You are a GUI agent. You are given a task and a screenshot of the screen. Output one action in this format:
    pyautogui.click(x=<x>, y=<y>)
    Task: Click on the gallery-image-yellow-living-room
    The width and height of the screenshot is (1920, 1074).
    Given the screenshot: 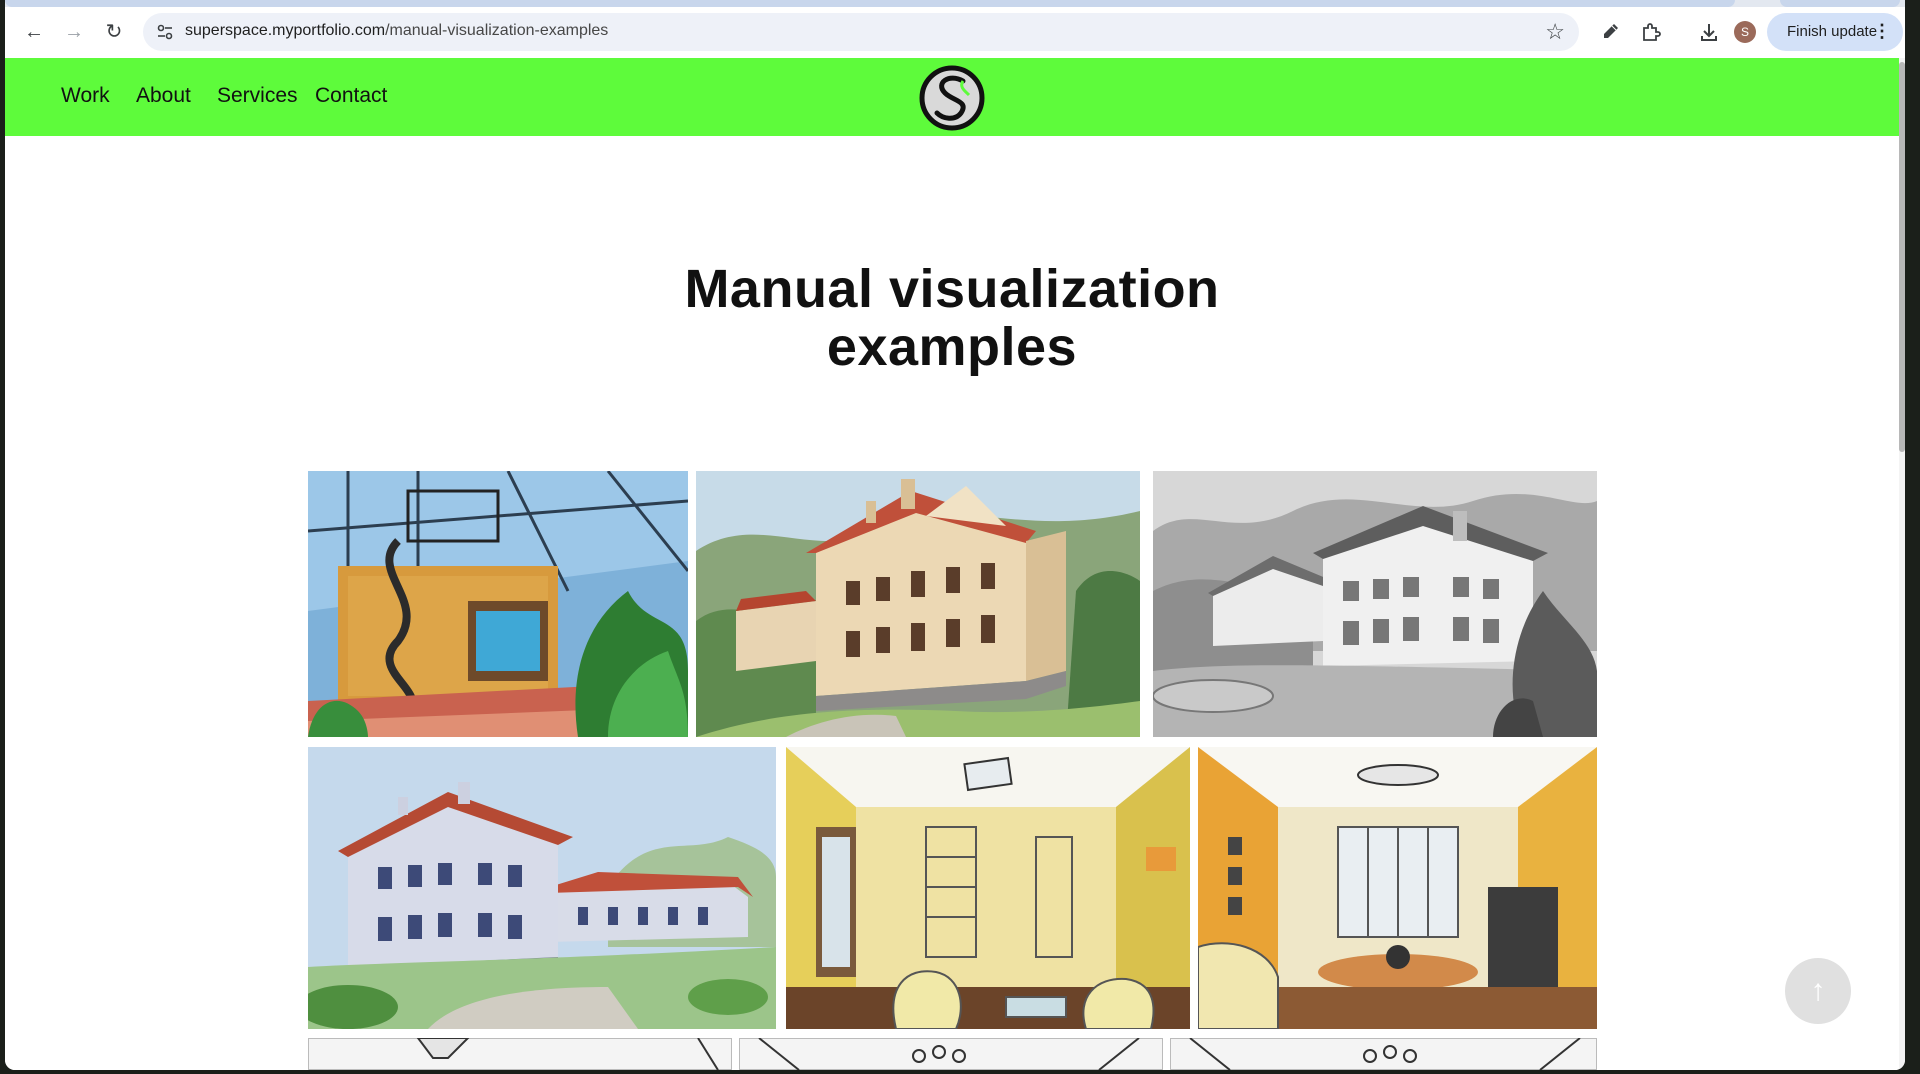 What is the action you would take?
    pyautogui.click(x=988, y=888)
    